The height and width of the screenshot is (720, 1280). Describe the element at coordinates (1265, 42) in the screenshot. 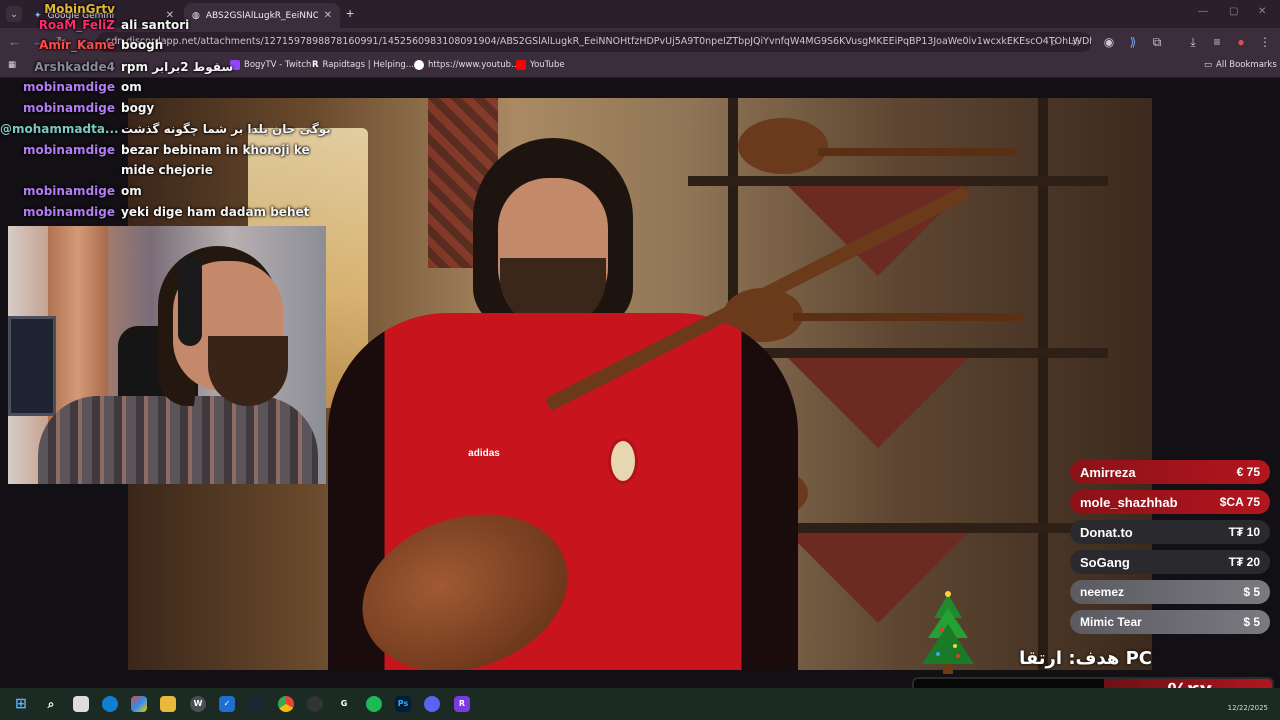

I see `menu-icon: ⋮` at that location.